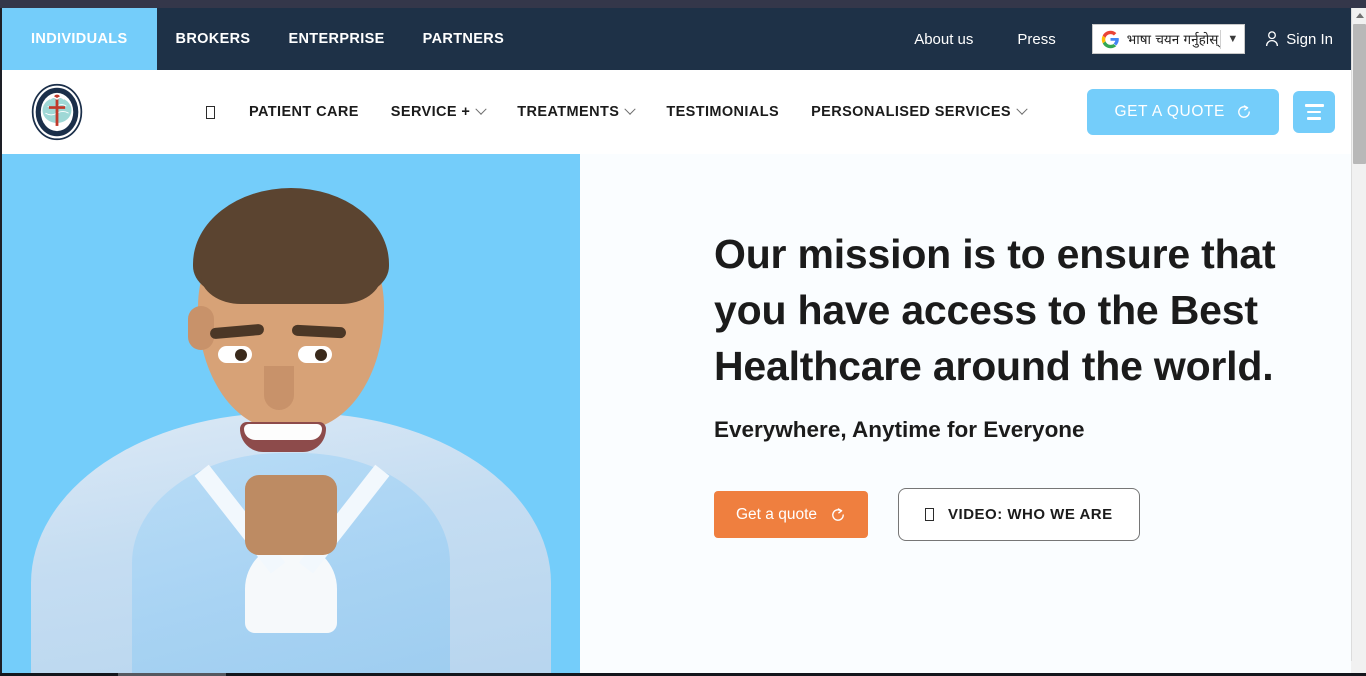 The image size is (1366, 676). I want to click on nav-item-home, so click(219, 112).